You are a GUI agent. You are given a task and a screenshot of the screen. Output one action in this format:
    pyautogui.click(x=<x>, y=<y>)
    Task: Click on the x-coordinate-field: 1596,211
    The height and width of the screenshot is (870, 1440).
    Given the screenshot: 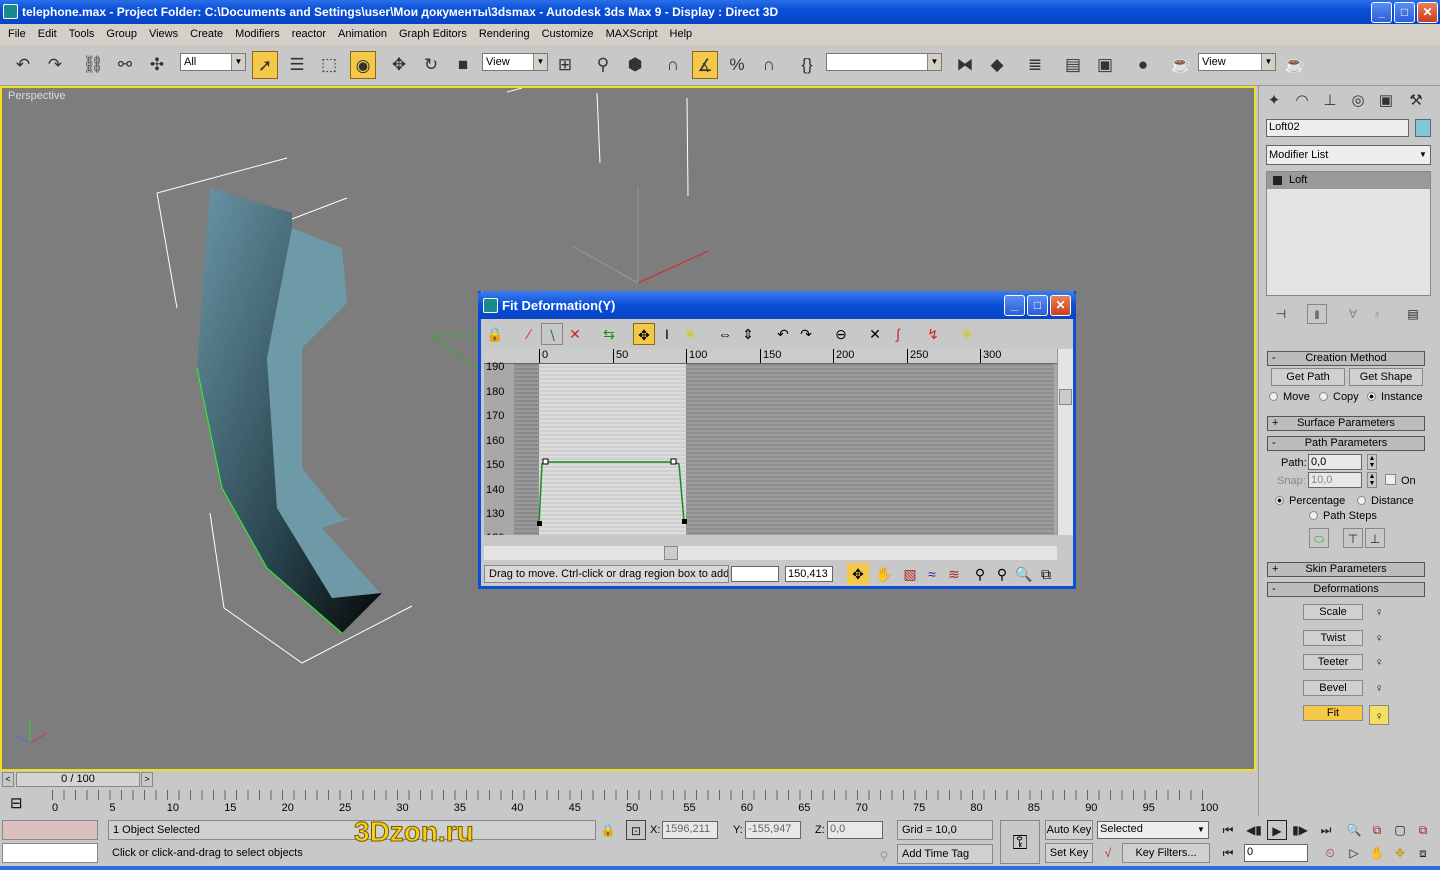 What is the action you would take?
    pyautogui.click(x=690, y=830)
    